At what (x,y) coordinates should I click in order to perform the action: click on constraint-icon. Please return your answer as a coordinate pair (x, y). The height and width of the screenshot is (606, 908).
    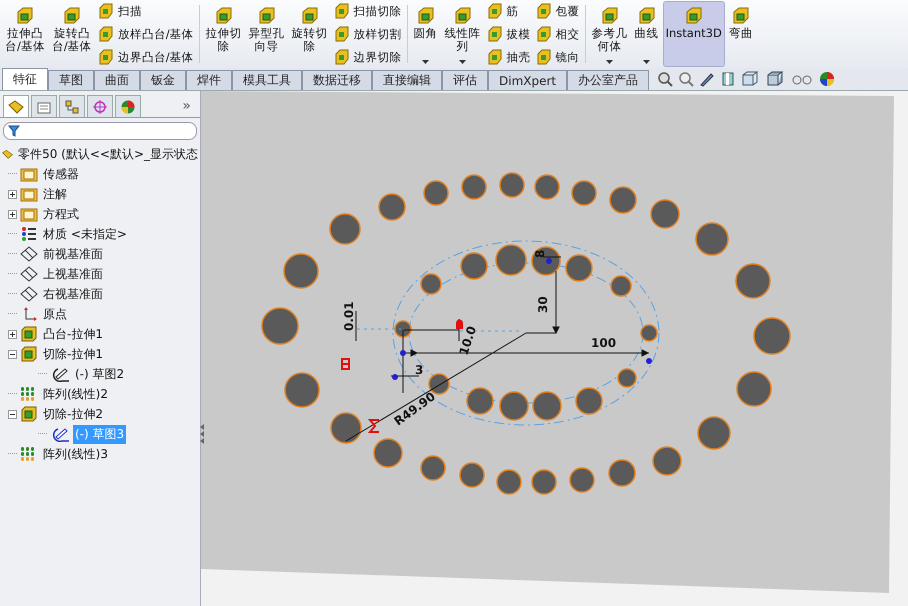
    Looking at the image, I should click on (345, 364).